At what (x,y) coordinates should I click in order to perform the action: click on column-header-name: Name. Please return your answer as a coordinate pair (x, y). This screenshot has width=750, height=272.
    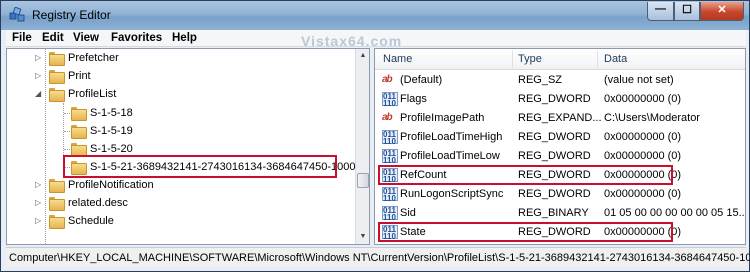
    Looking at the image, I should click on (397, 59).